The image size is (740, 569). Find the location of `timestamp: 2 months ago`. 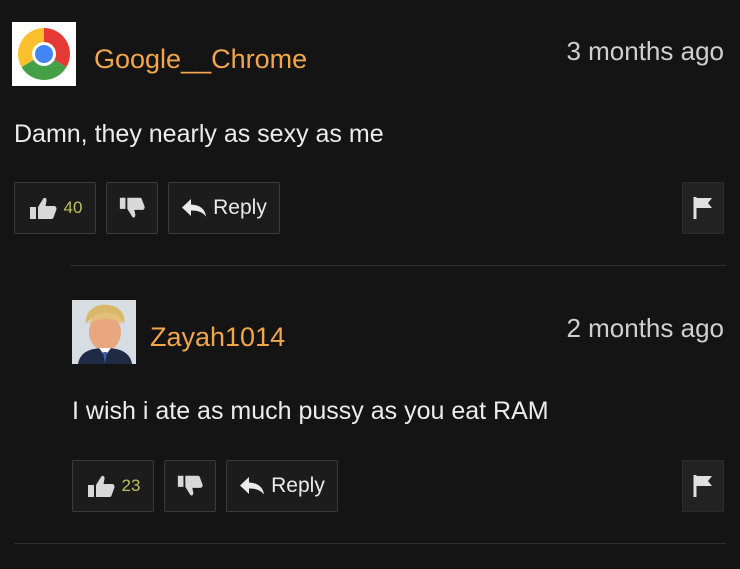

timestamp: 2 months ago is located at coordinates (645, 328).